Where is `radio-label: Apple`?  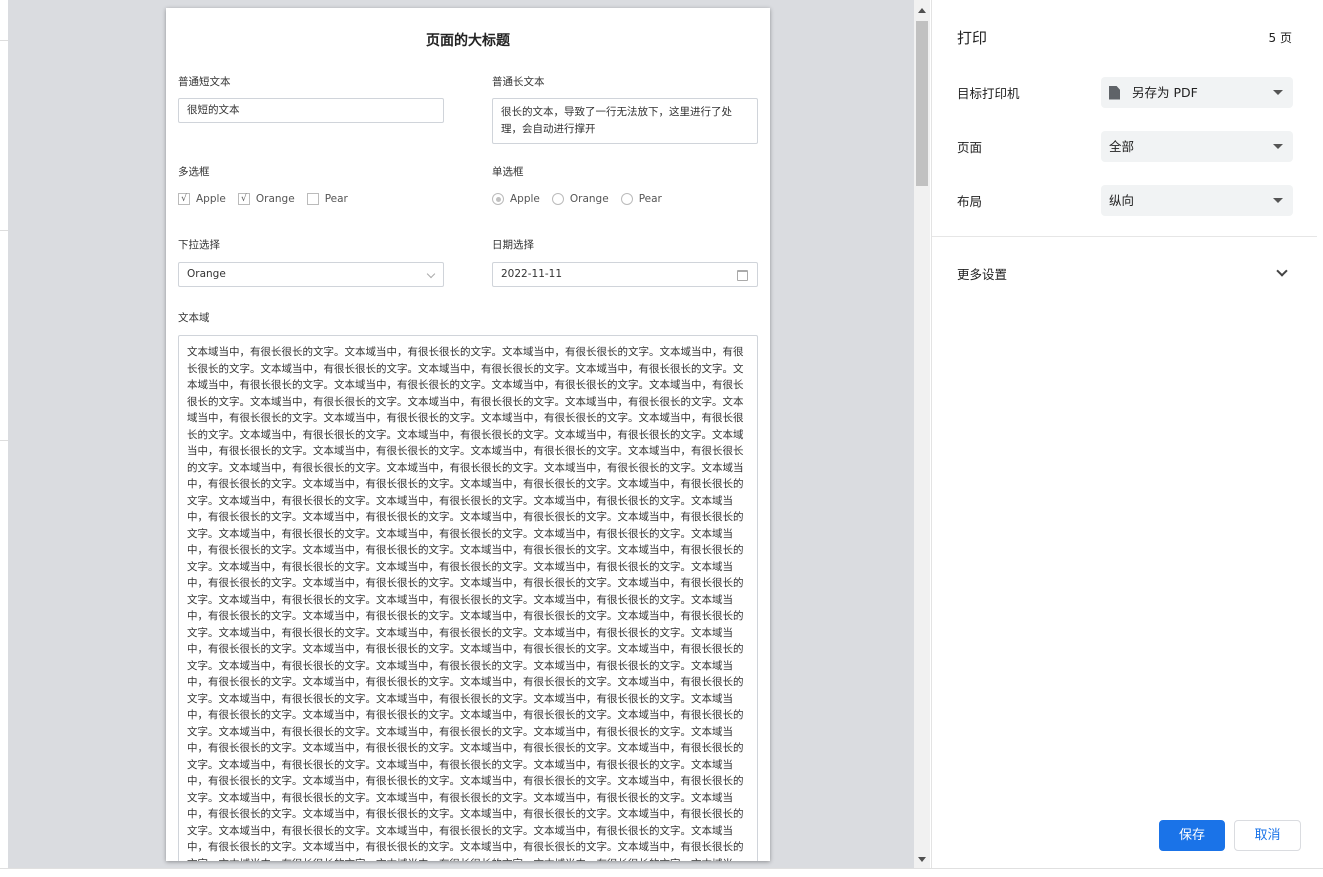 radio-label: Apple is located at coordinates (525, 199).